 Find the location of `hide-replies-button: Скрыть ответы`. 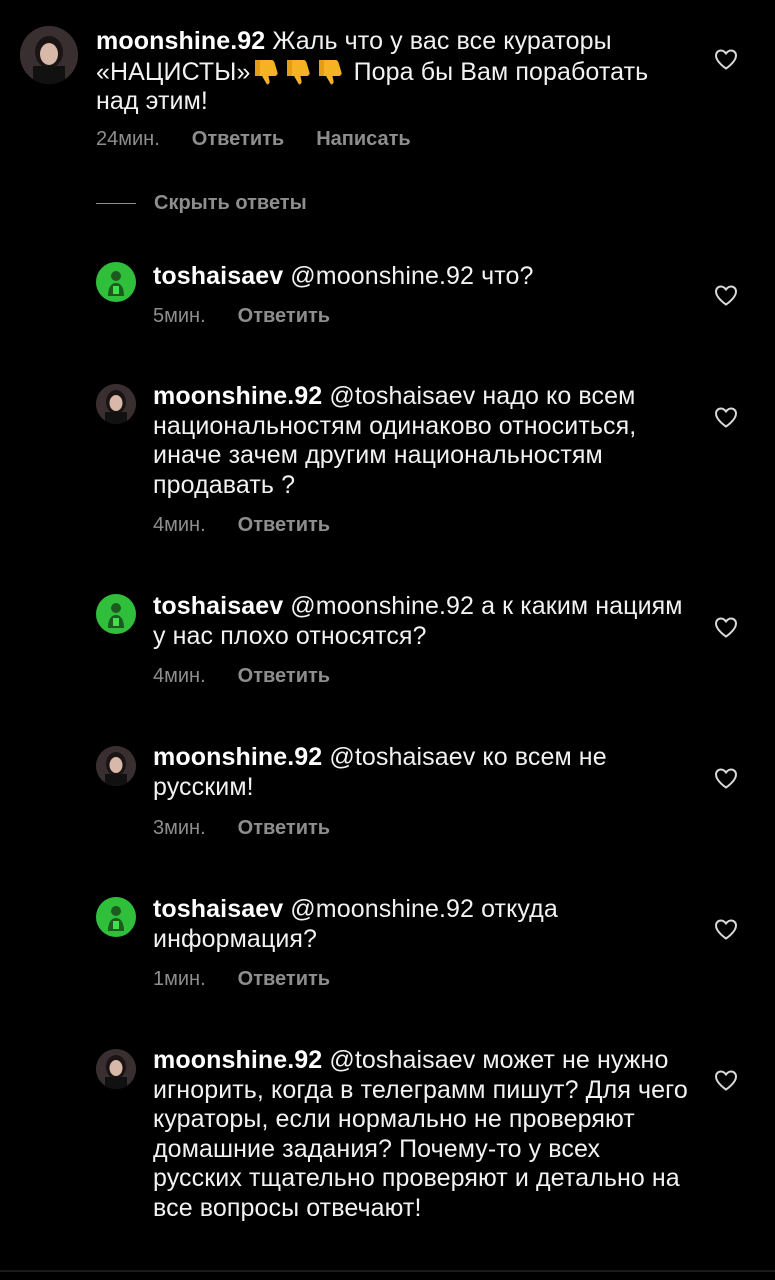

hide-replies-button: Скрыть ответы is located at coordinates (201, 203).